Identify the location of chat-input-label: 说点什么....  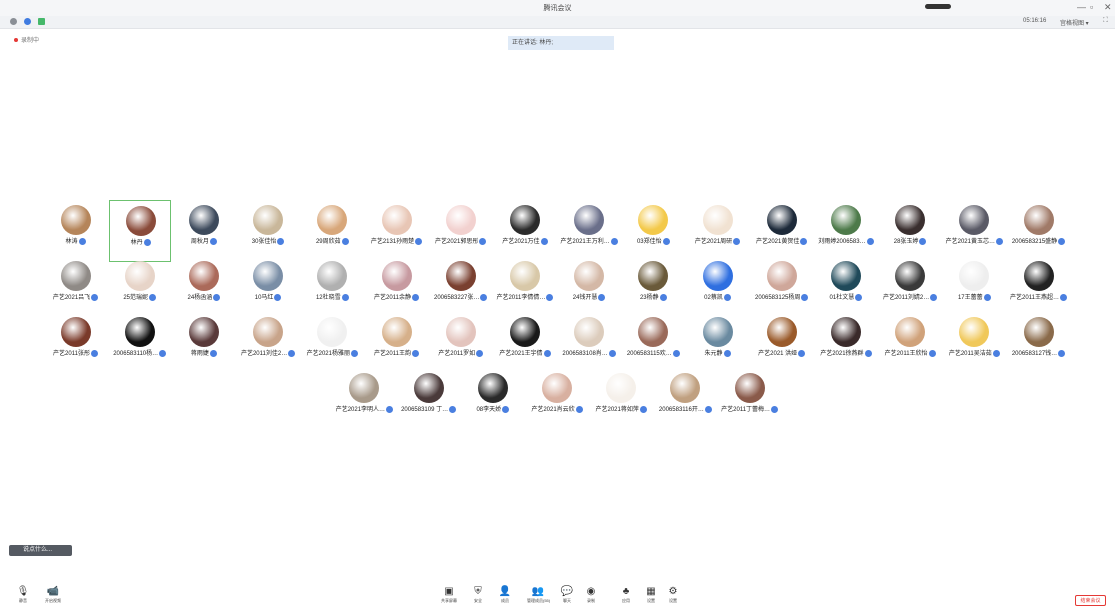
(38, 550).